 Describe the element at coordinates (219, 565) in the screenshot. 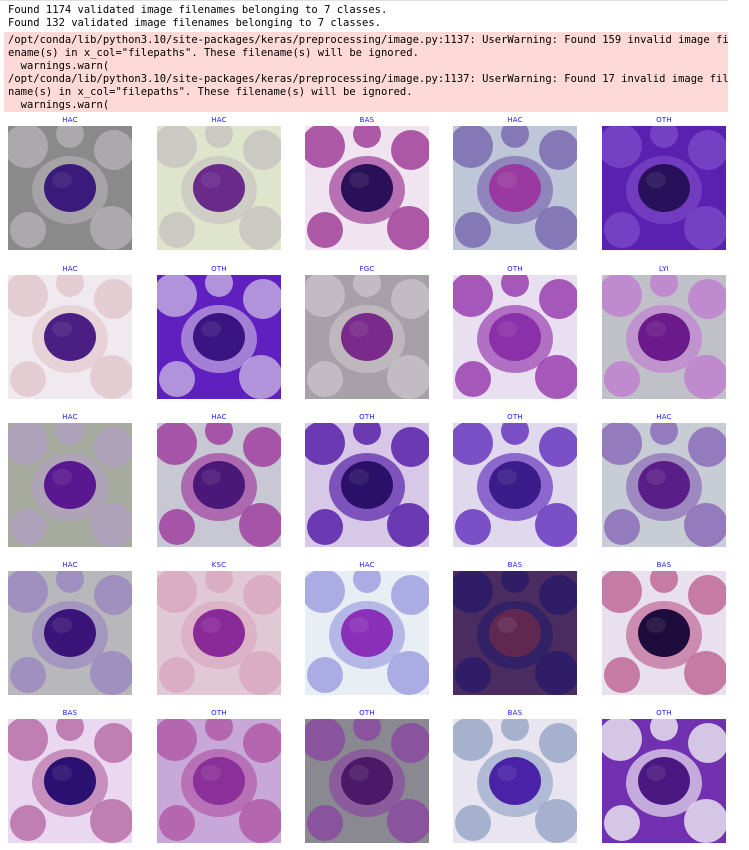

I see `image-class-label: KSC` at that location.